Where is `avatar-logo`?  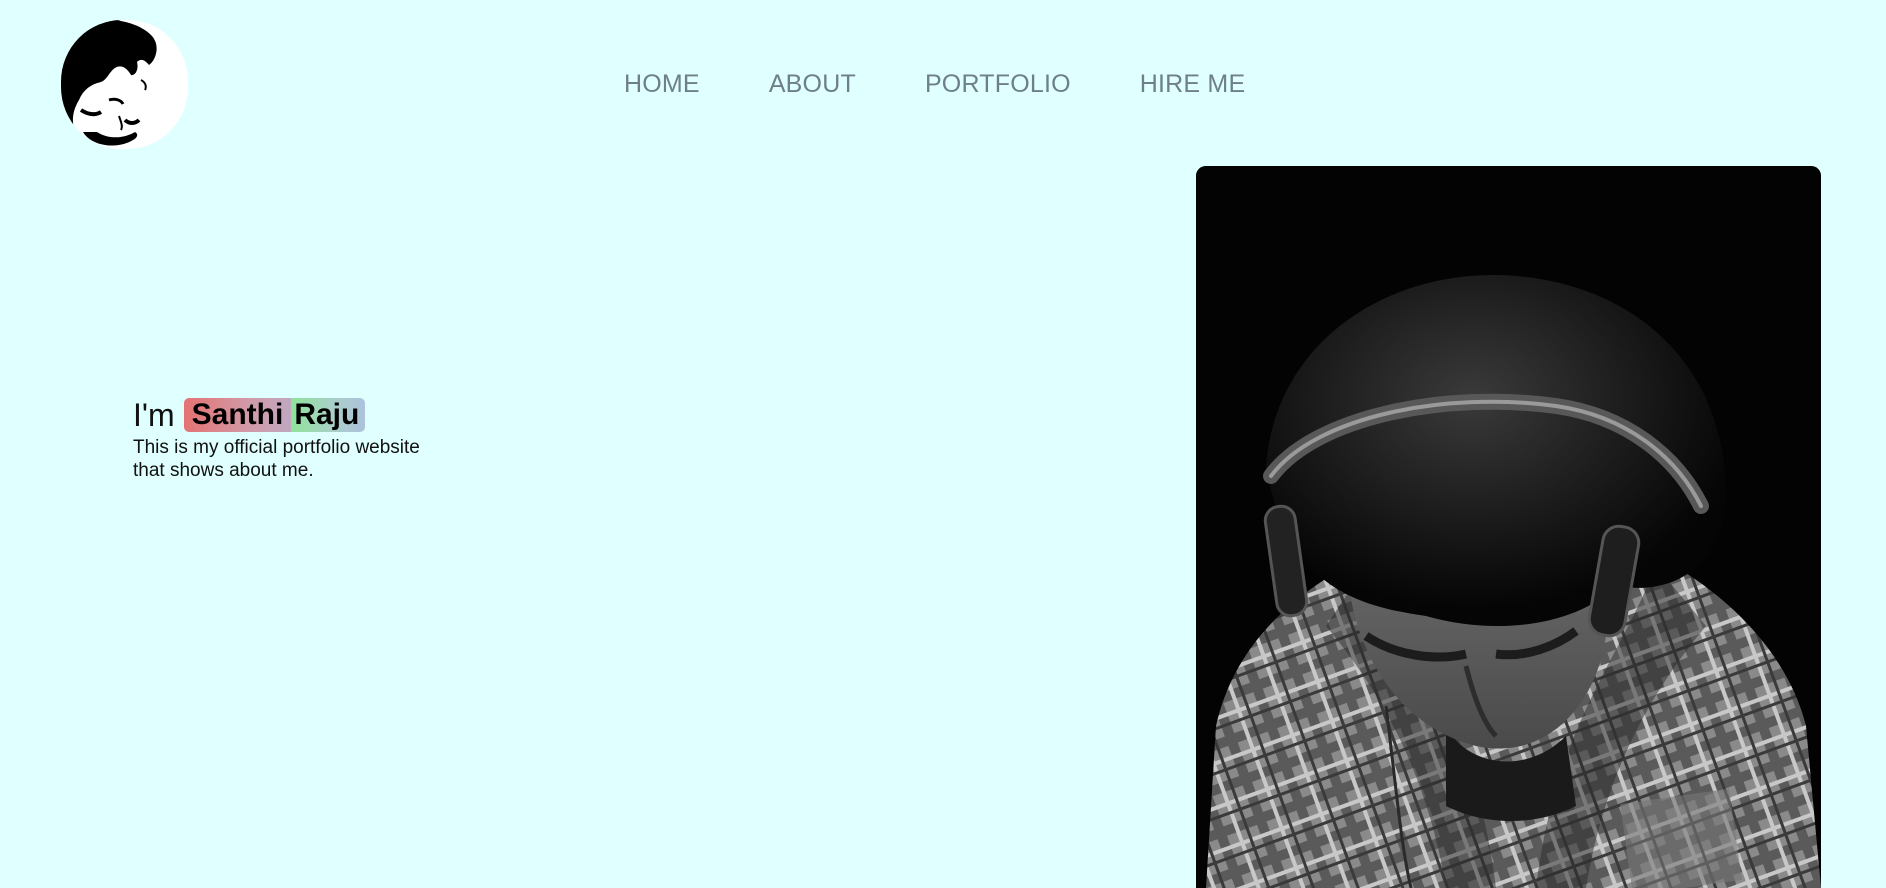 avatar-logo is located at coordinates (124, 84).